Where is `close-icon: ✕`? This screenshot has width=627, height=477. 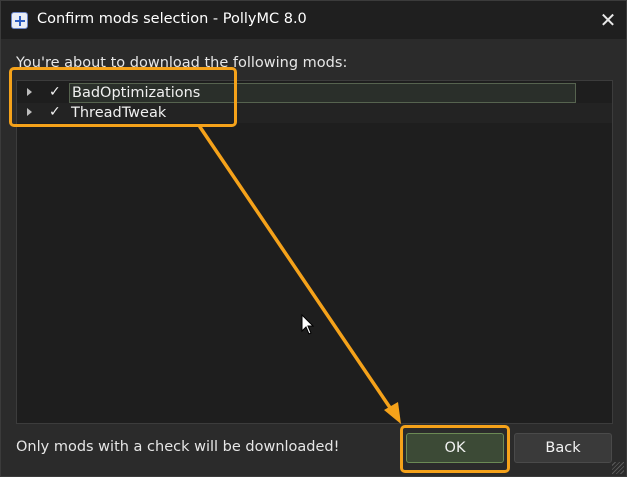
close-icon: ✕ is located at coordinates (608, 20).